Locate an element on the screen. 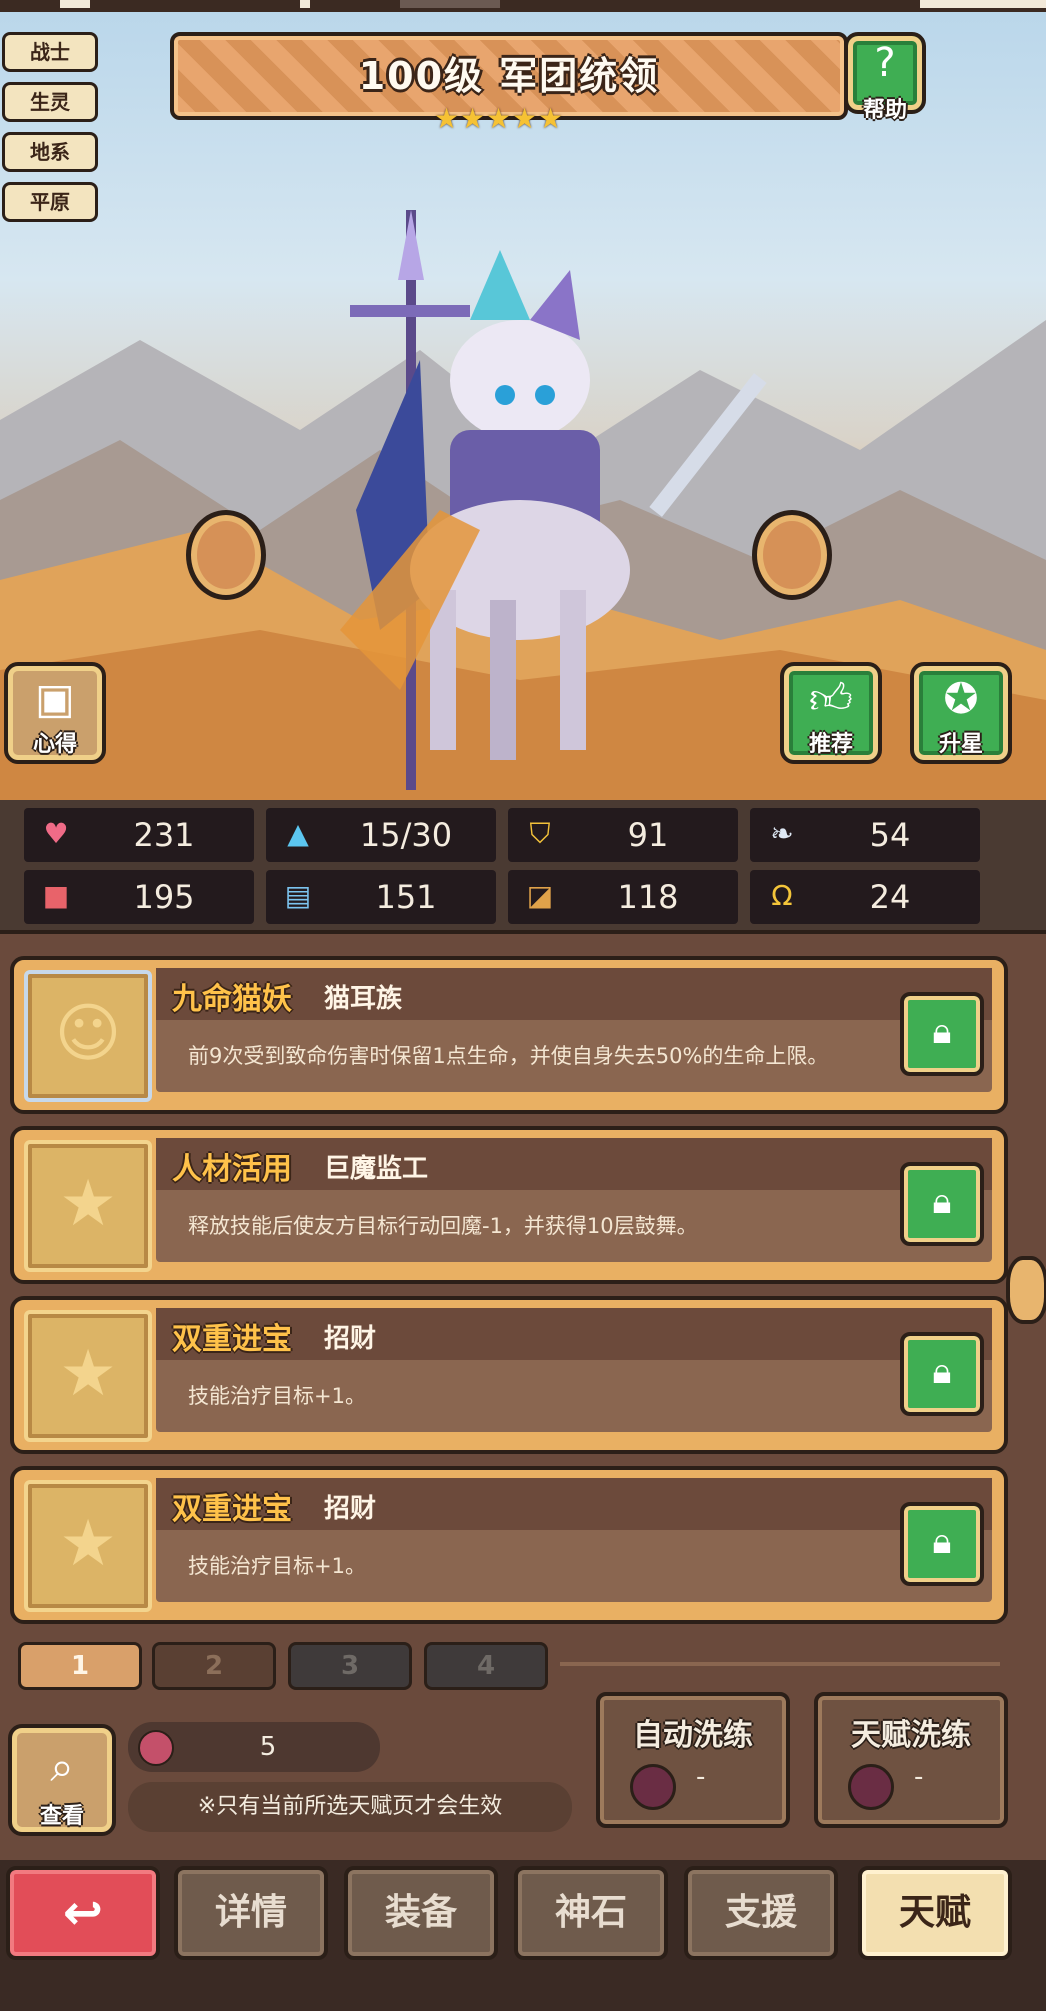 The image size is (1046, 2011). stat-value: 151 is located at coordinates (406, 897).